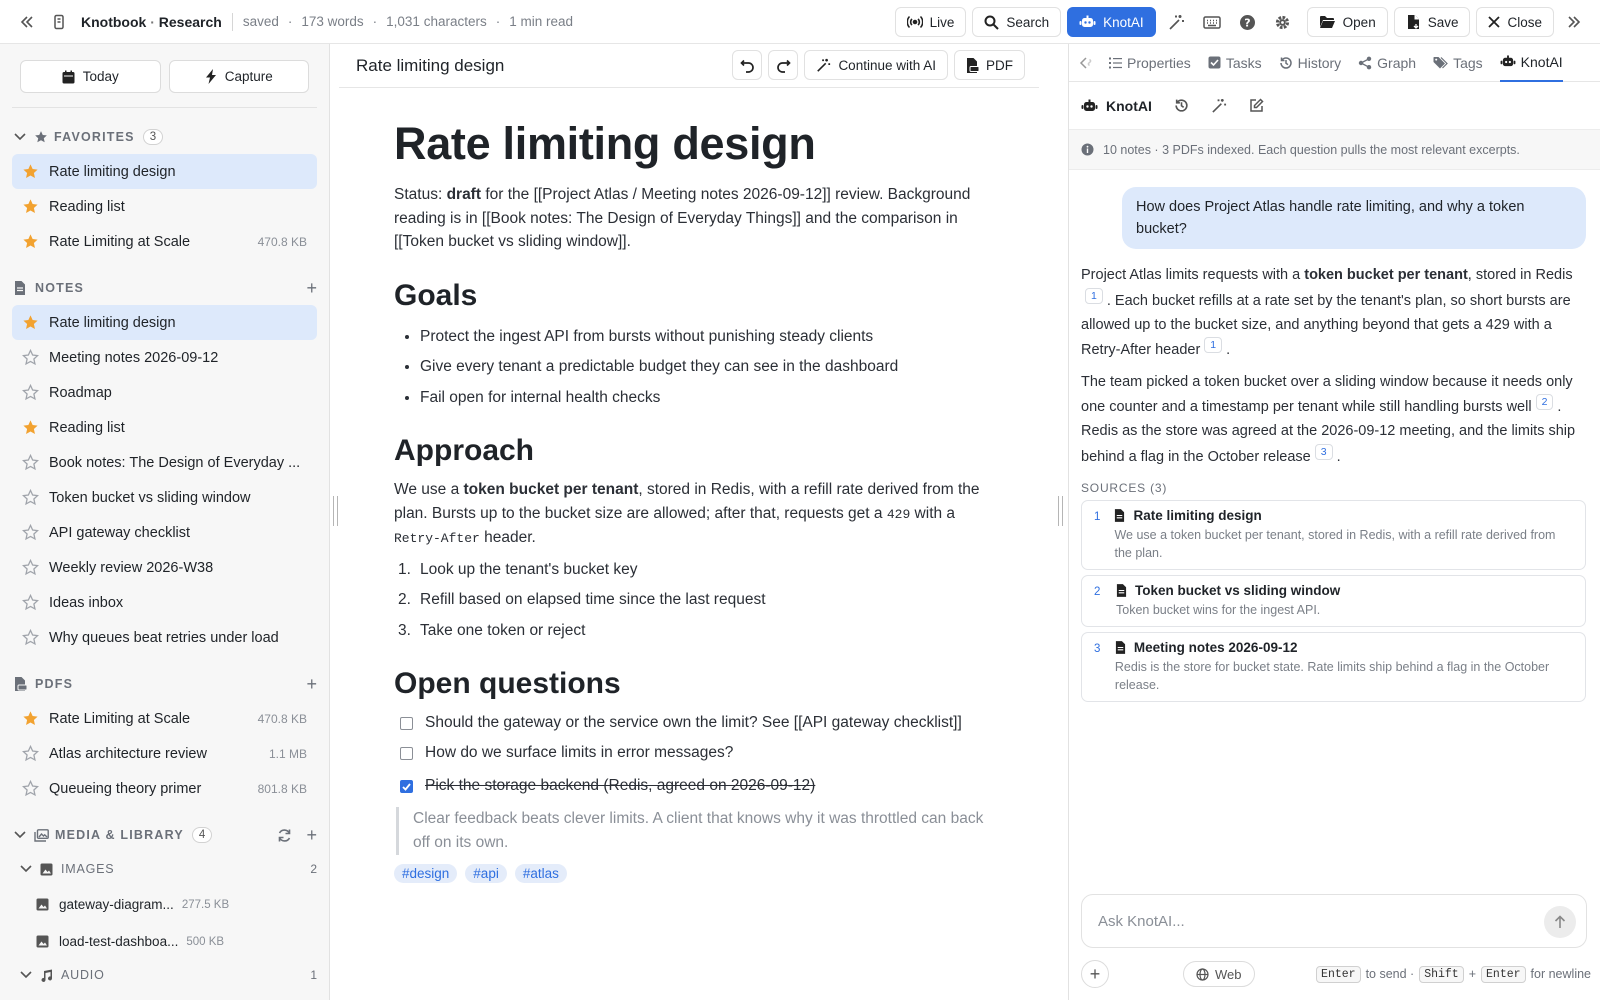 The height and width of the screenshot is (1000, 1600). I want to click on list-item: Token bucket vs sliding window, so click(164, 497).